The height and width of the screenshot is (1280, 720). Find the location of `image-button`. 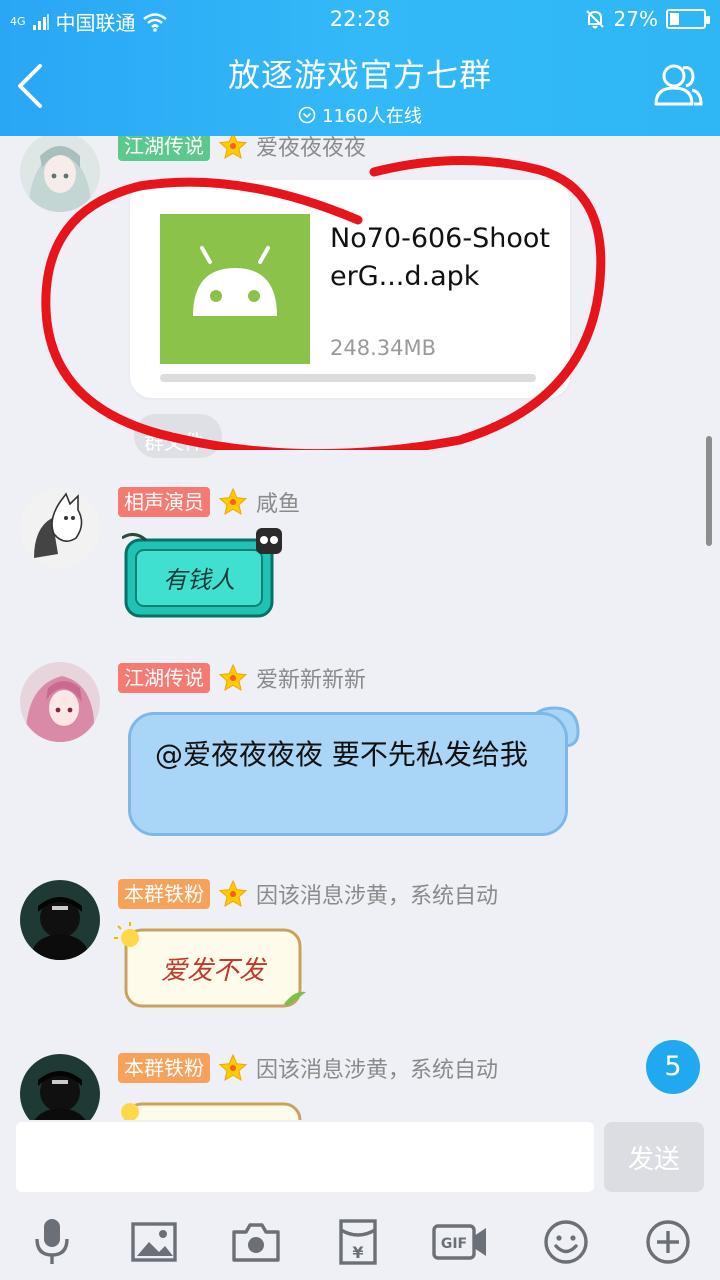

image-button is located at coordinates (154, 1242).